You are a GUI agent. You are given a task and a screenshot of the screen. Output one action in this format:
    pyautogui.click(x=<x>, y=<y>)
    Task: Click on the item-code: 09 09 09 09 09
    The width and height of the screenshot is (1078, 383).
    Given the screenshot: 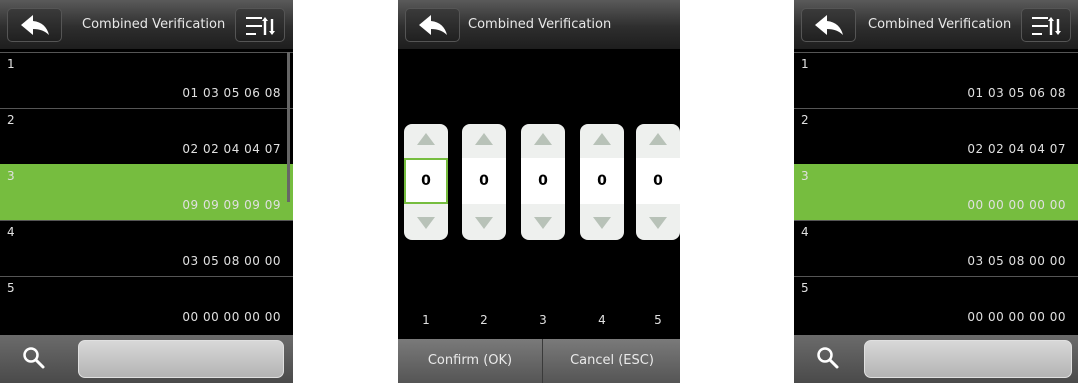 What is the action you would take?
    pyautogui.click(x=231, y=205)
    